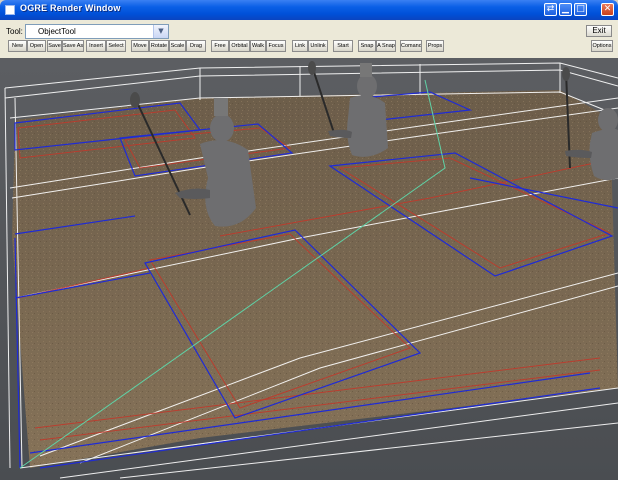  I want to click on exit-button: Exit, so click(599, 31).